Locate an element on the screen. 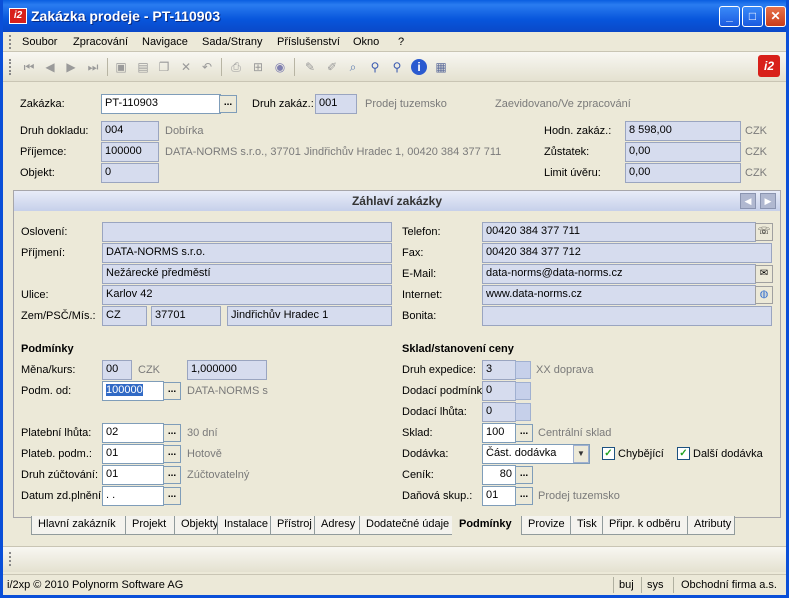 Image resolution: width=789 pixels, height=598 pixels. chevron-down-icon: ▼ is located at coordinates (581, 454).